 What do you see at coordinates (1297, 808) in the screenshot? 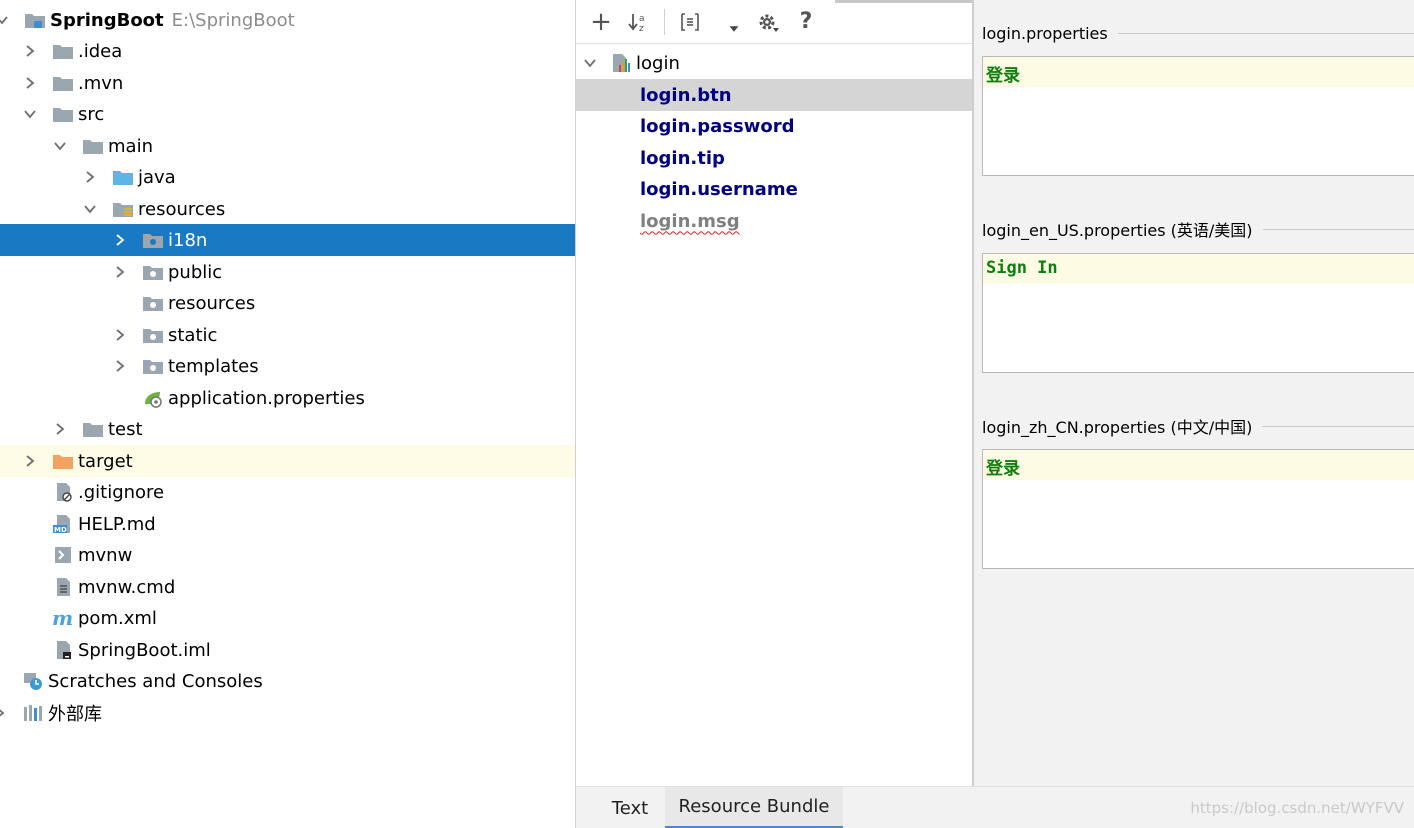
I see `watermark: https://blog.csdn.net/WYFVV` at bounding box center [1297, 808].